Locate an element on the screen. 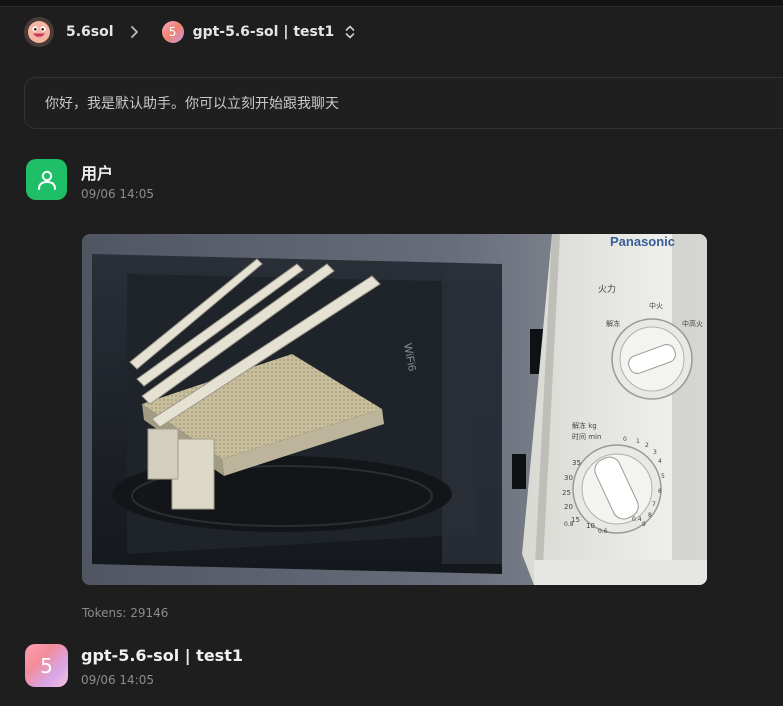 This screenshot has width=783, height=706. top-strip is located at coordinates (391, 3).